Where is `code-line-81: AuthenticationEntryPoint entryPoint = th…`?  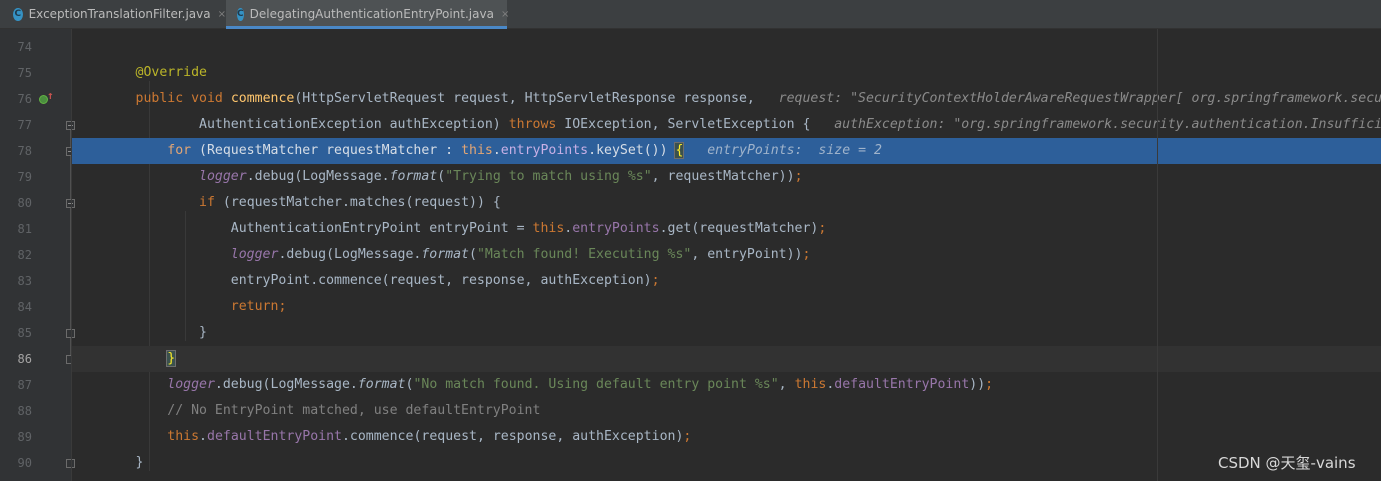 code-line-81: AuthenticationEntryPoint entryPoint = th… is located at coordinates (726, 229).